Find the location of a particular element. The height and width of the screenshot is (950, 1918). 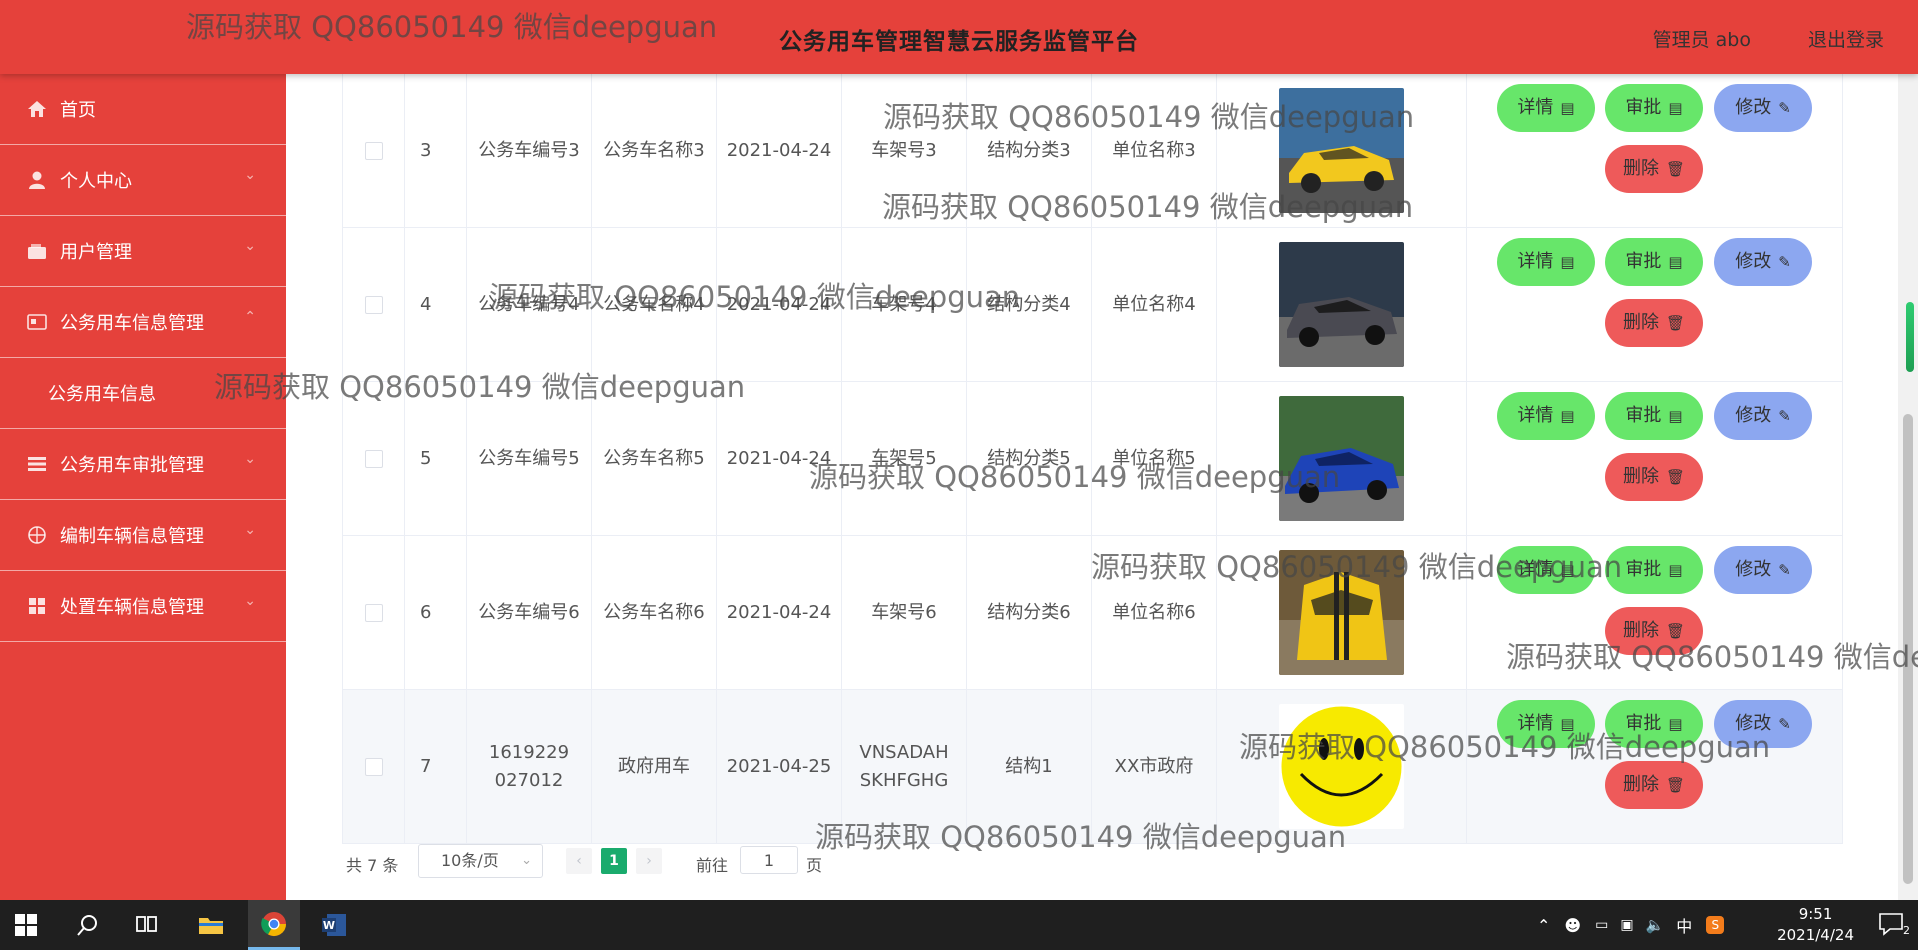

sidebar-item-home: 首页 is located at coordinates (143, 109).